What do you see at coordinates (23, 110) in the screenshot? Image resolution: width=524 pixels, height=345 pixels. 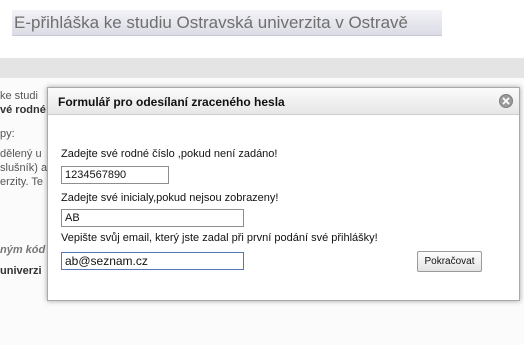 I see `bg-text-fragment: vé rodné` at bounding box center [23, 110].